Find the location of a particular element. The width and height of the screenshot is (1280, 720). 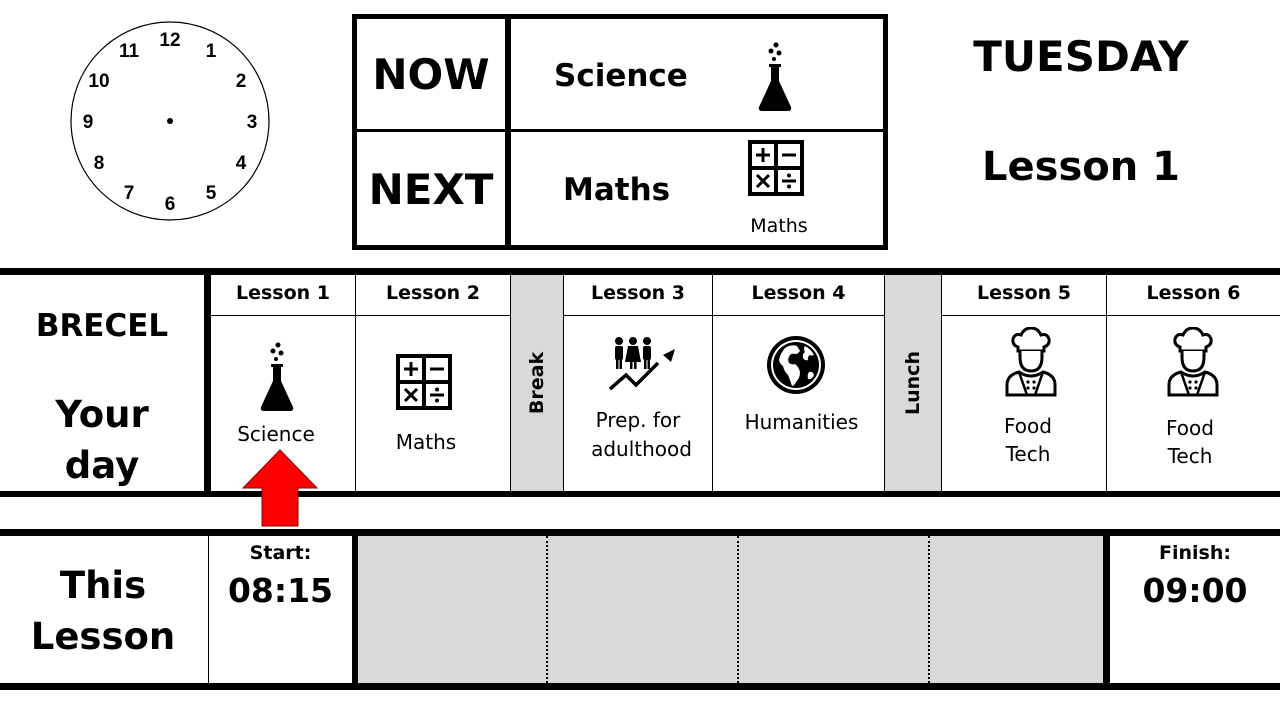

weekday: TUESDAY is located at coordinates (1081, 56).